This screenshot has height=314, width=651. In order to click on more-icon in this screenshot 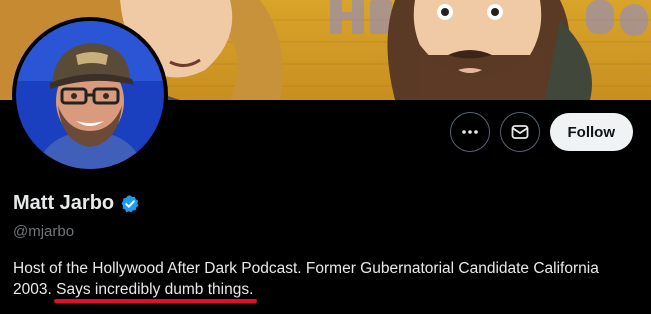, I will do `click(469, 132)`.